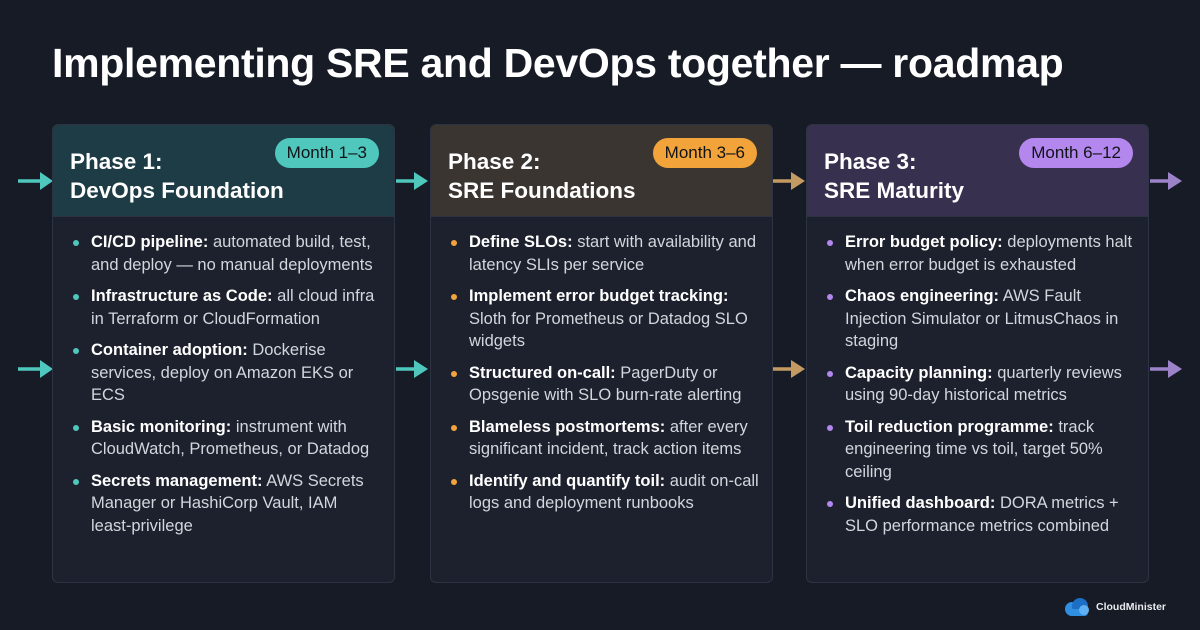  What do you see at coordinates (870, 161) in the screenshot?
I see `phase-3-title-line1: Phase 3:` at bounding box center [870, 161].